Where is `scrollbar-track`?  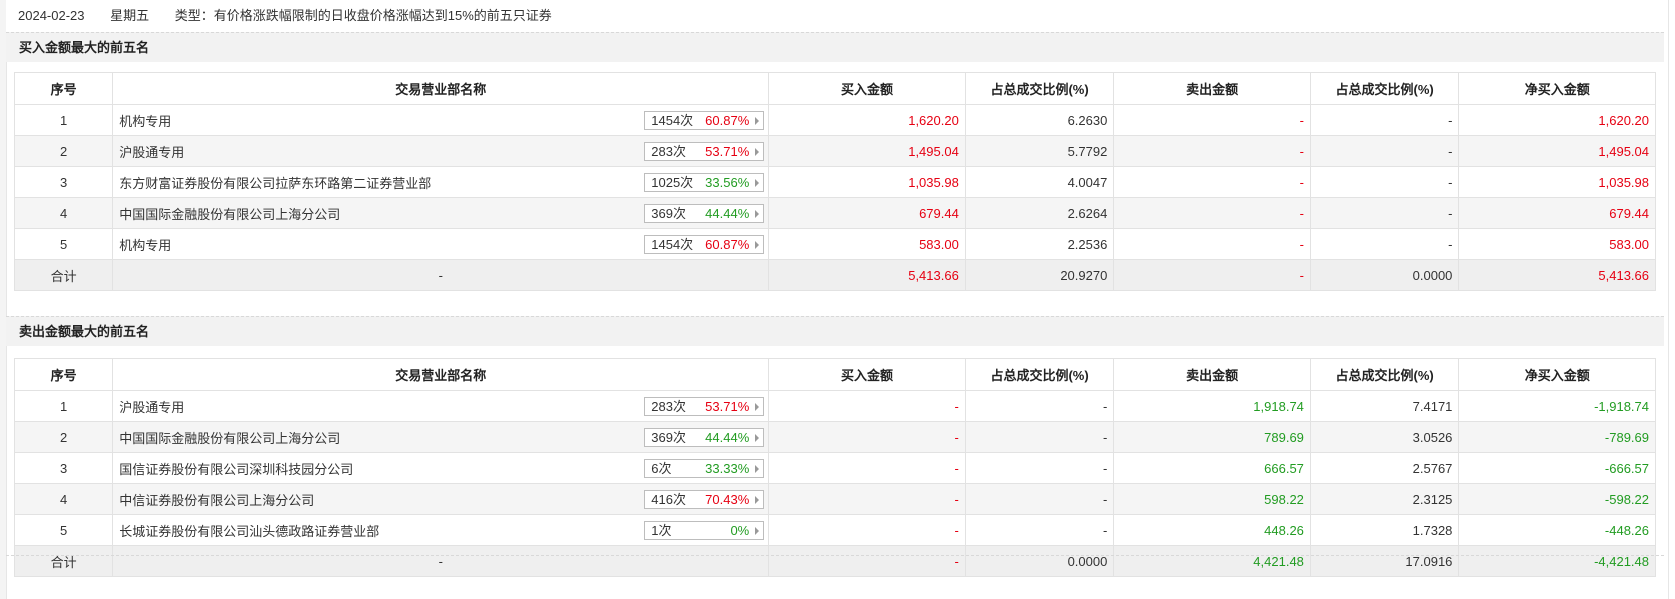 scrollbar-track is located at coordinates (1671, 299).